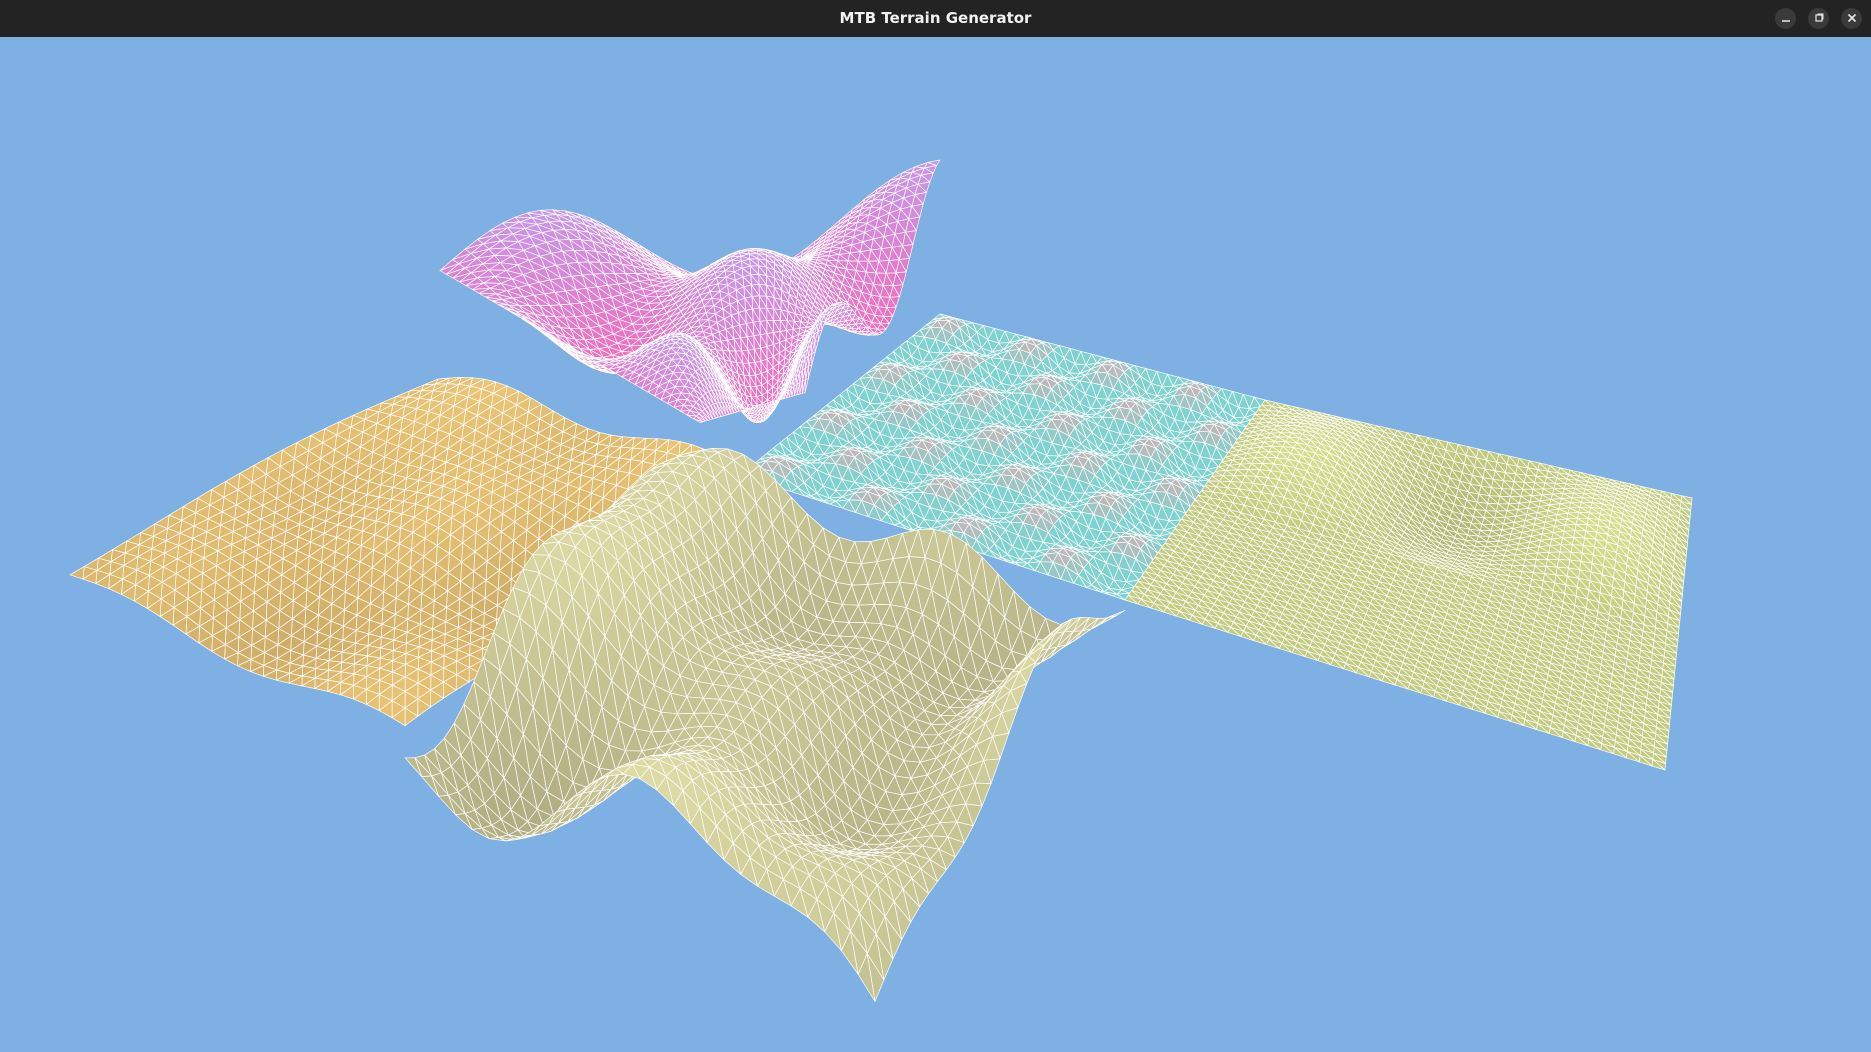  I want to click on title-bar: MTB Terrain Generator, so click(935, 18).